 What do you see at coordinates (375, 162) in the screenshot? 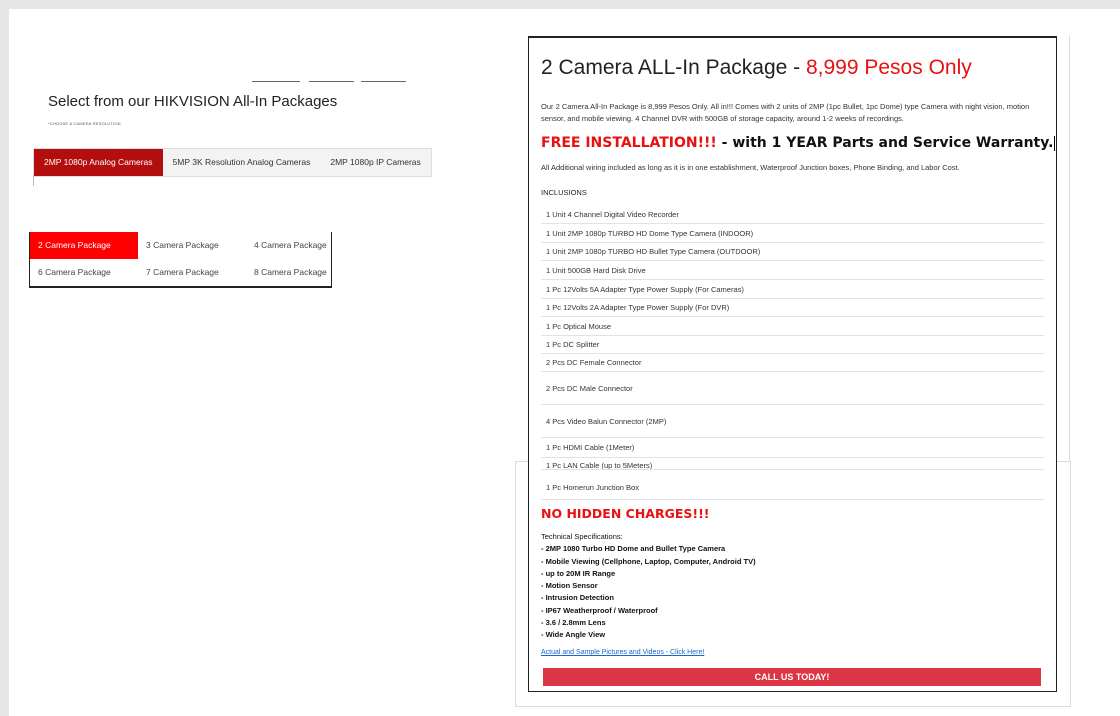
I see `tab-2mp-ip: 2MP 1080p IP Cameras` at bounding box center [375, 162].